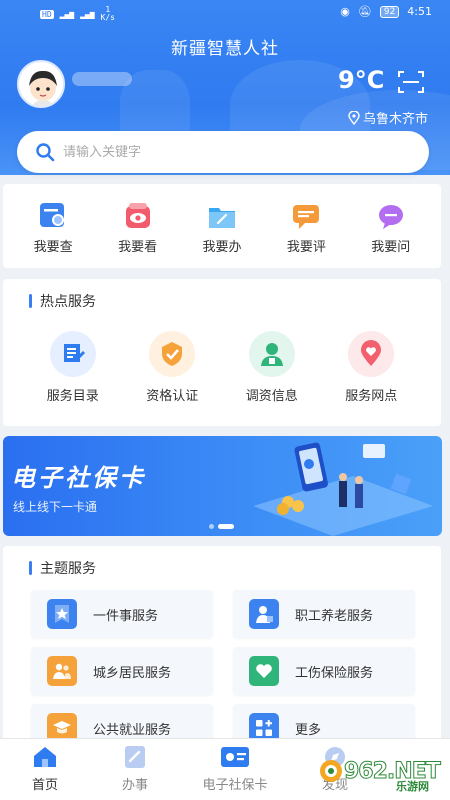 The width and height of the screenshot is (450, 800). I want to click on theme-service-pension: 职工养老服务, so click(324, 614).